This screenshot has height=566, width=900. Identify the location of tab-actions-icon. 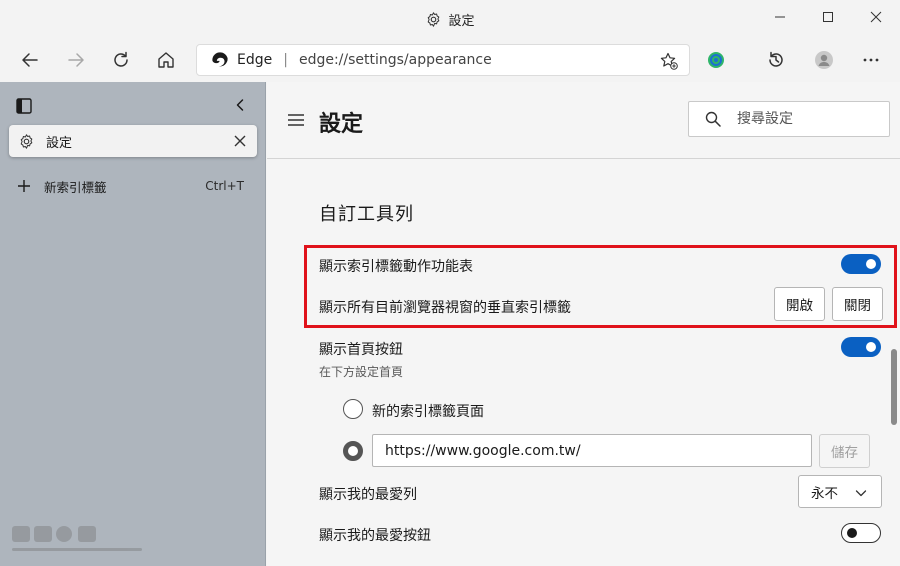
(24, 106).